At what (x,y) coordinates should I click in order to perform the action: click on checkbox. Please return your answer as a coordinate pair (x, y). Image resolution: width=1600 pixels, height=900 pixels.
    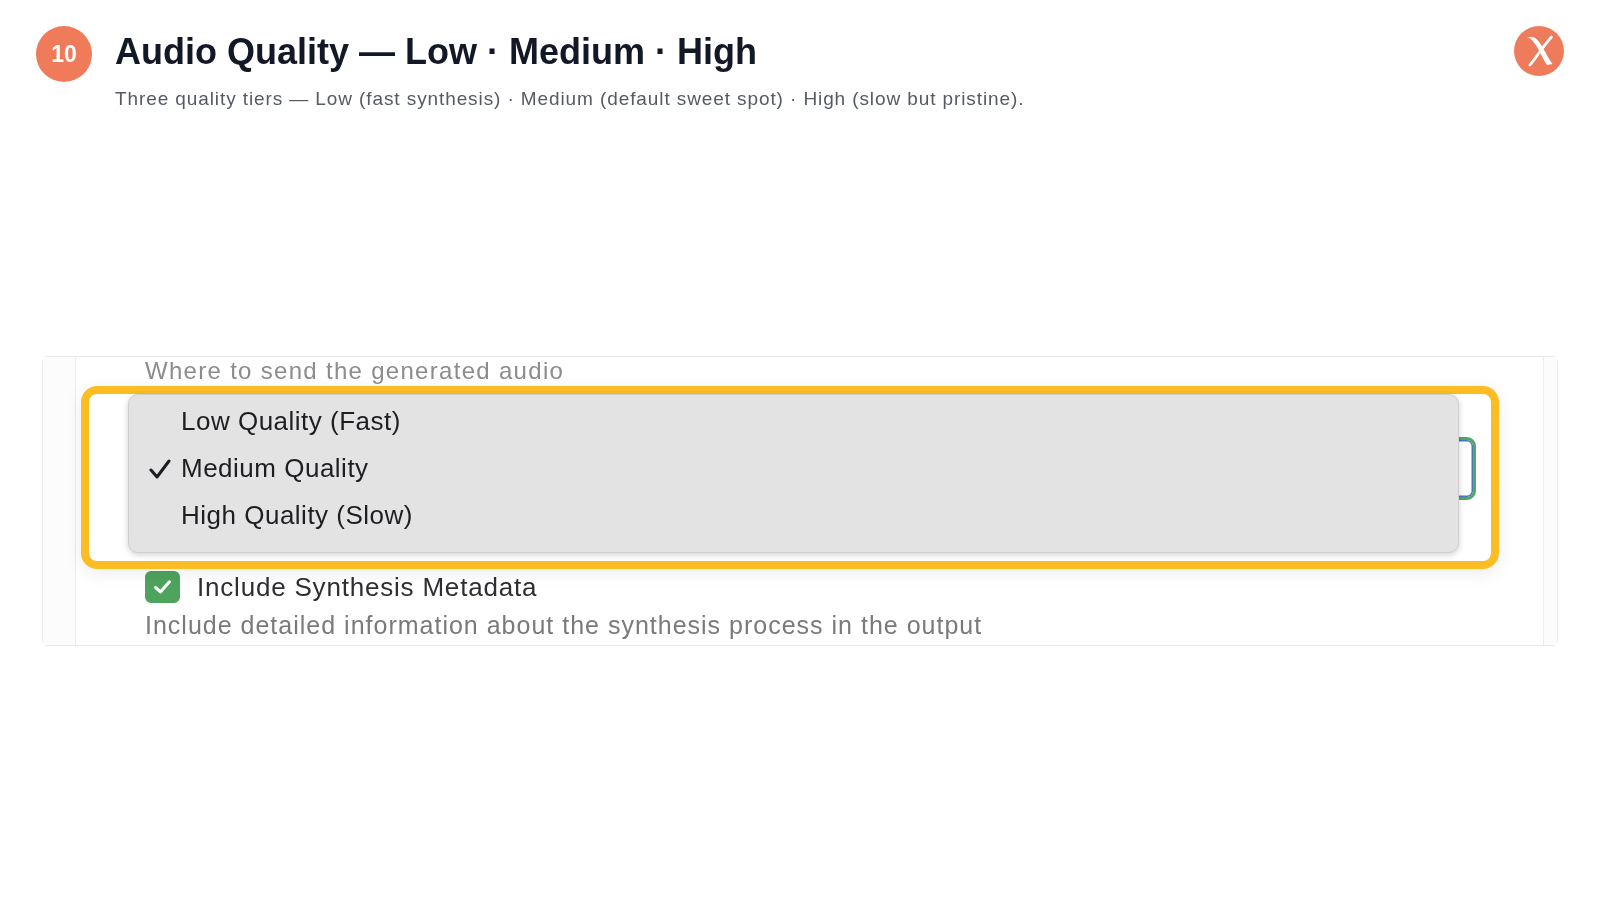
    Looking at the image, I should click on (162, 587).